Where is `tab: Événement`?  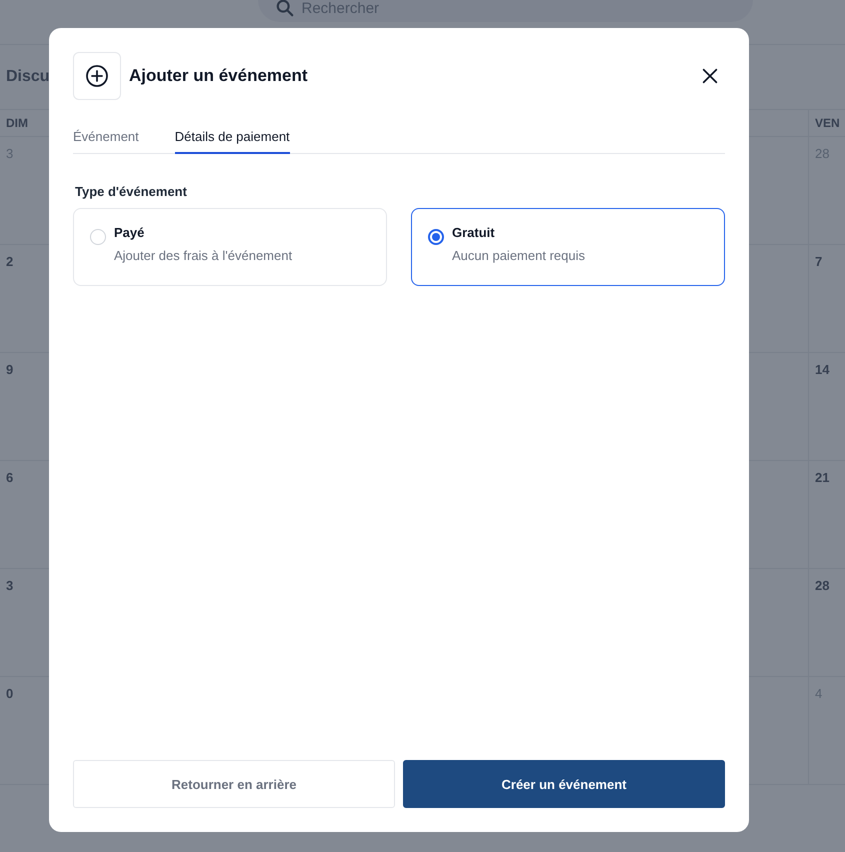 tab: Événement is located at coordinates (106, 141).